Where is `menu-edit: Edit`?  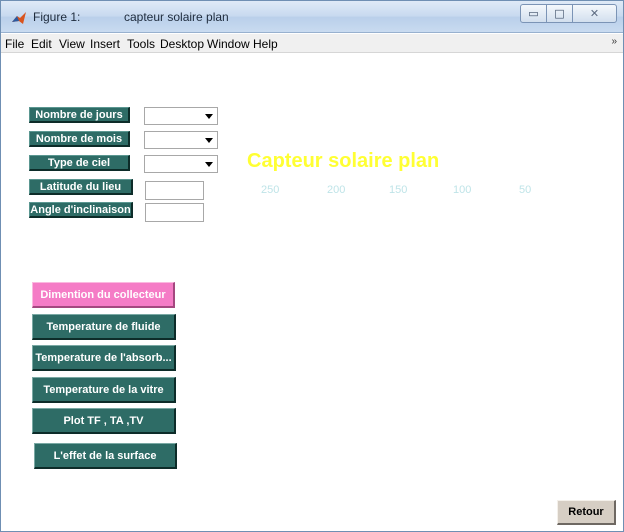 menu-edit: Edit is located at coordinates (41, 44).